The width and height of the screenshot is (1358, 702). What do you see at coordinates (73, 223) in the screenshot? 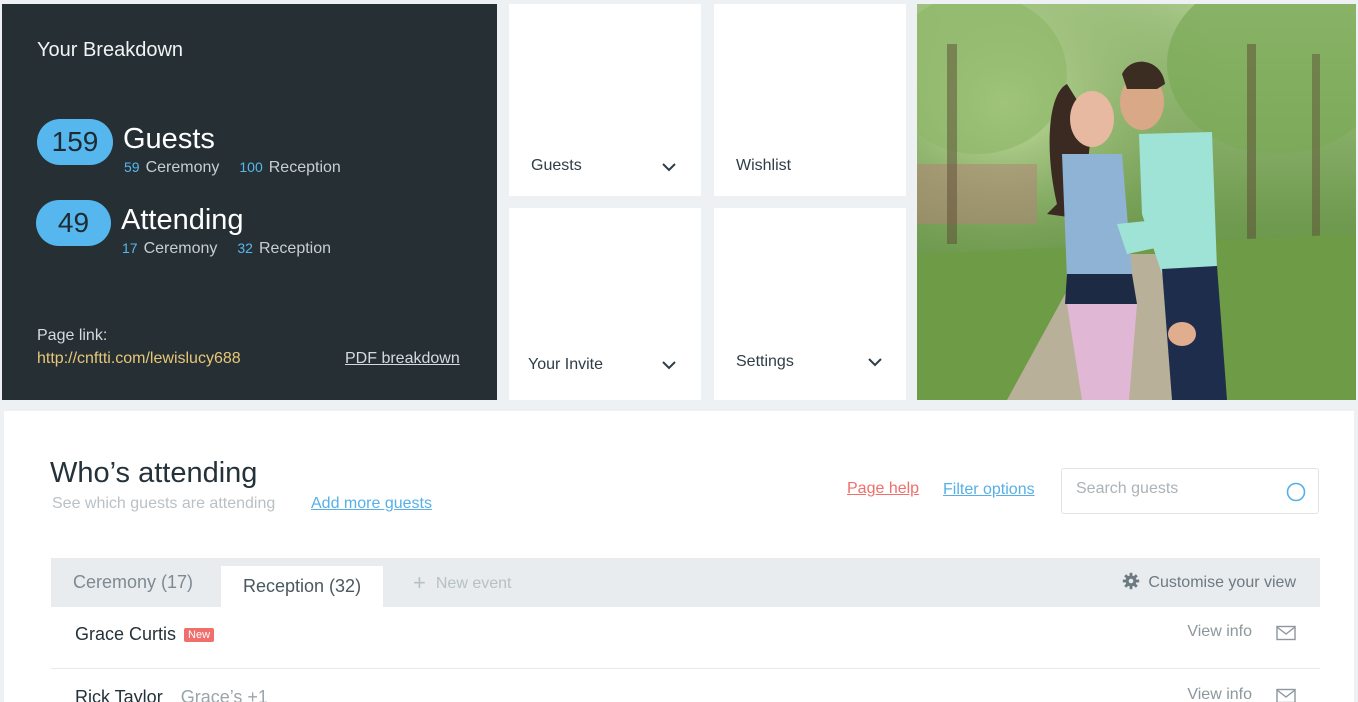
I see `attending-count-badge: 49` at bounding box center [73, 223].